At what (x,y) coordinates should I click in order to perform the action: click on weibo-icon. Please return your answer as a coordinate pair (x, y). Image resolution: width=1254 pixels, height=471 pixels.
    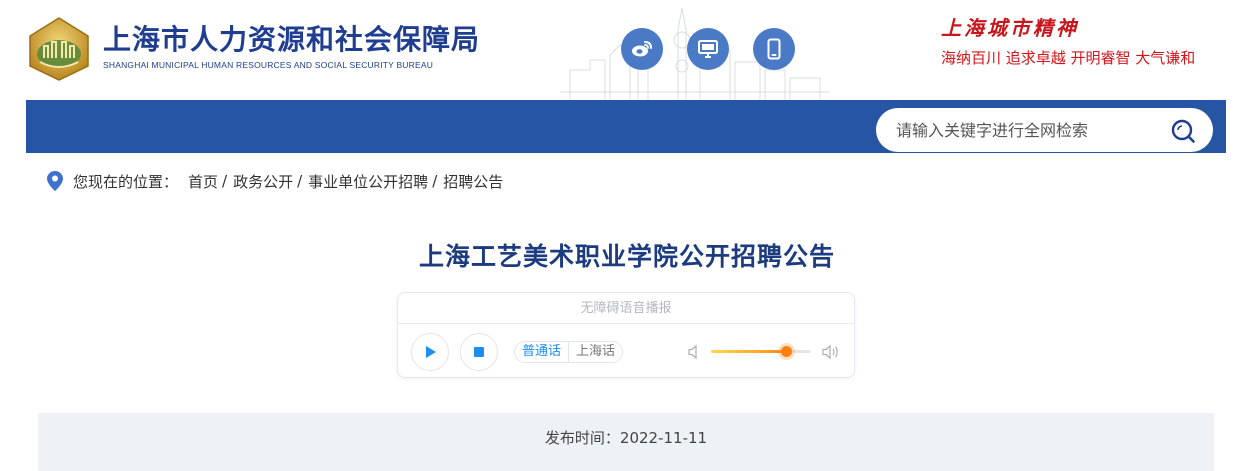
    Looking at the image, I should click on (642, 49).